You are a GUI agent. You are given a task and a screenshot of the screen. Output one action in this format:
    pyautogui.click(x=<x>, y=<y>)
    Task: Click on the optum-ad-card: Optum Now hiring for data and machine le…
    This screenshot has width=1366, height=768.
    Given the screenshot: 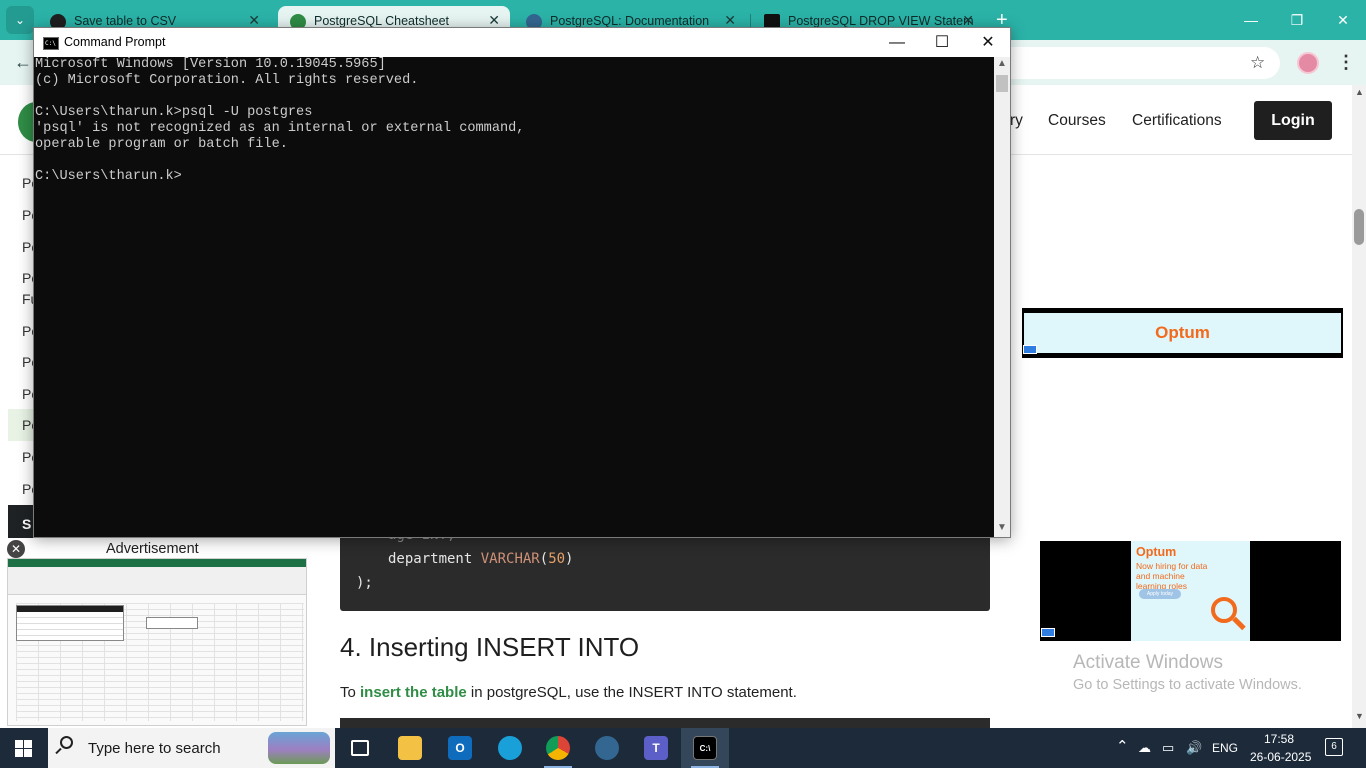 What is the action you would take?
    pyautogui.click(x=1190, y=591)
    